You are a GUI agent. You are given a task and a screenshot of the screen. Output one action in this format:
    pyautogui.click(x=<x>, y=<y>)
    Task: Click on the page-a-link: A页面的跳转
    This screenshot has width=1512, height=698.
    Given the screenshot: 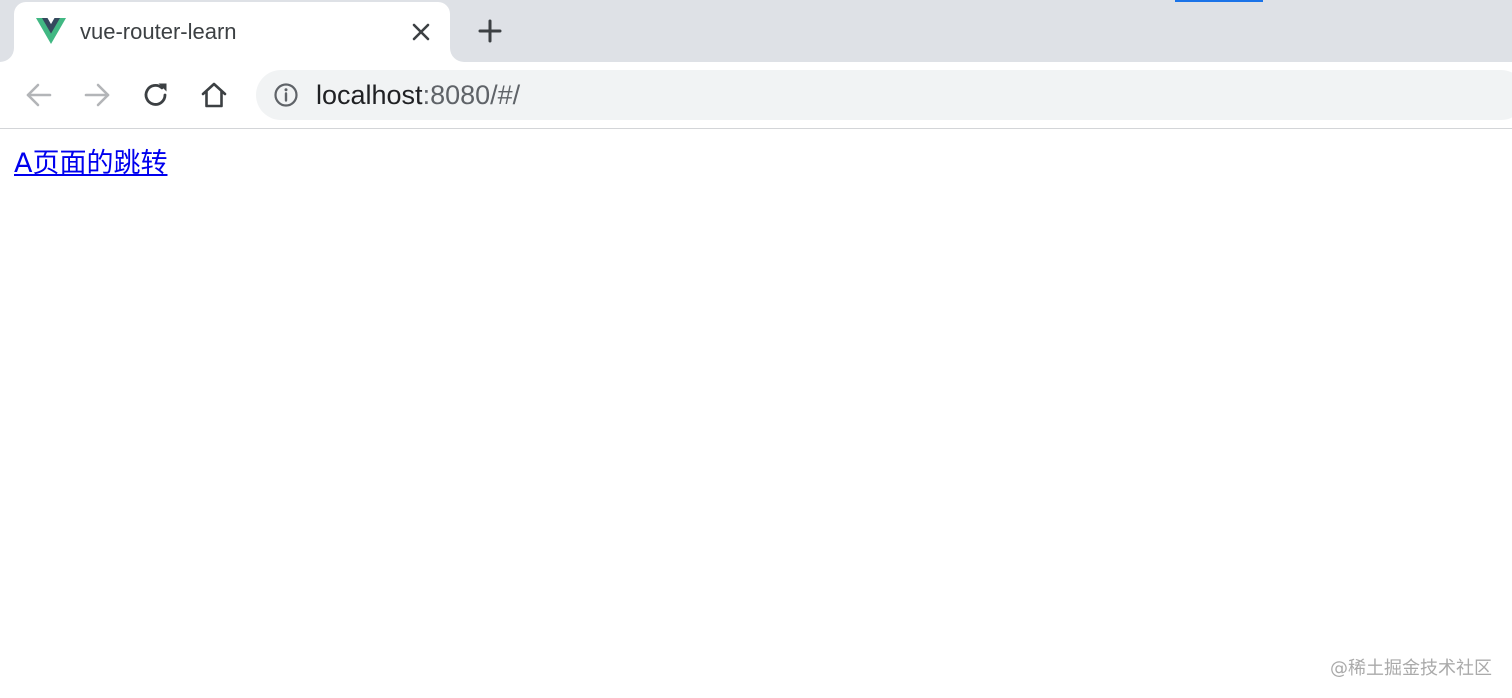 What is the action you would take?
    pyautogui.click(x=90, y=164)
    